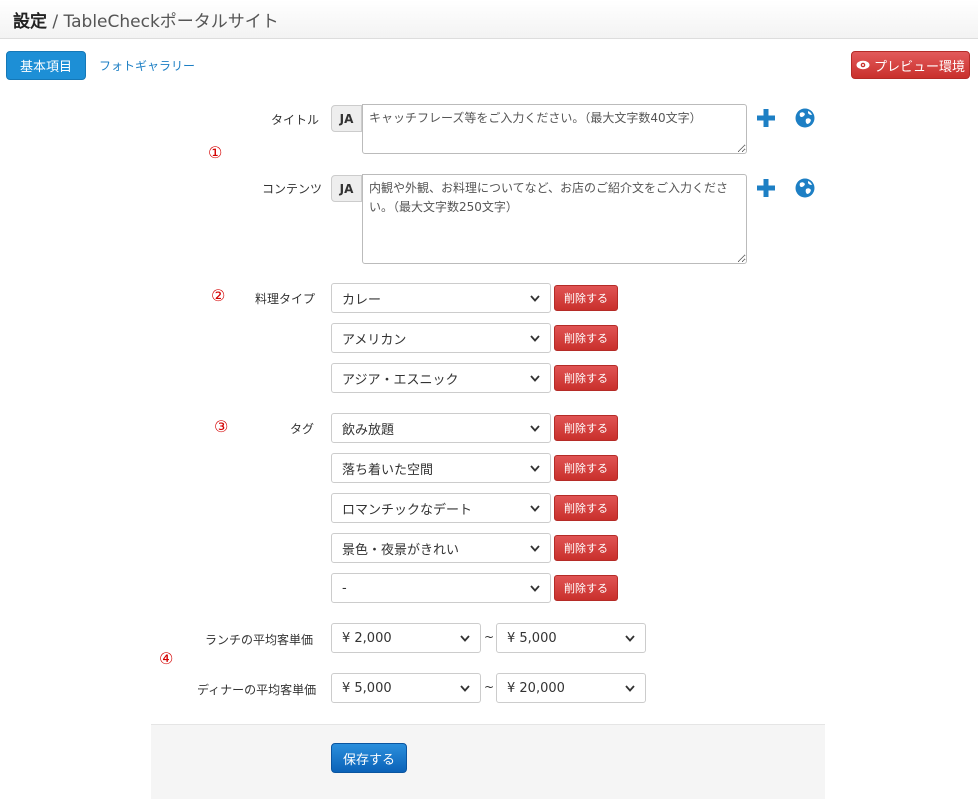 This screenshot has width=978, height=799. Describe the element at coordinates (489, 19) in the screenshot. I see `page-header: 設定 / TableCheckポータルサイト` at that location.